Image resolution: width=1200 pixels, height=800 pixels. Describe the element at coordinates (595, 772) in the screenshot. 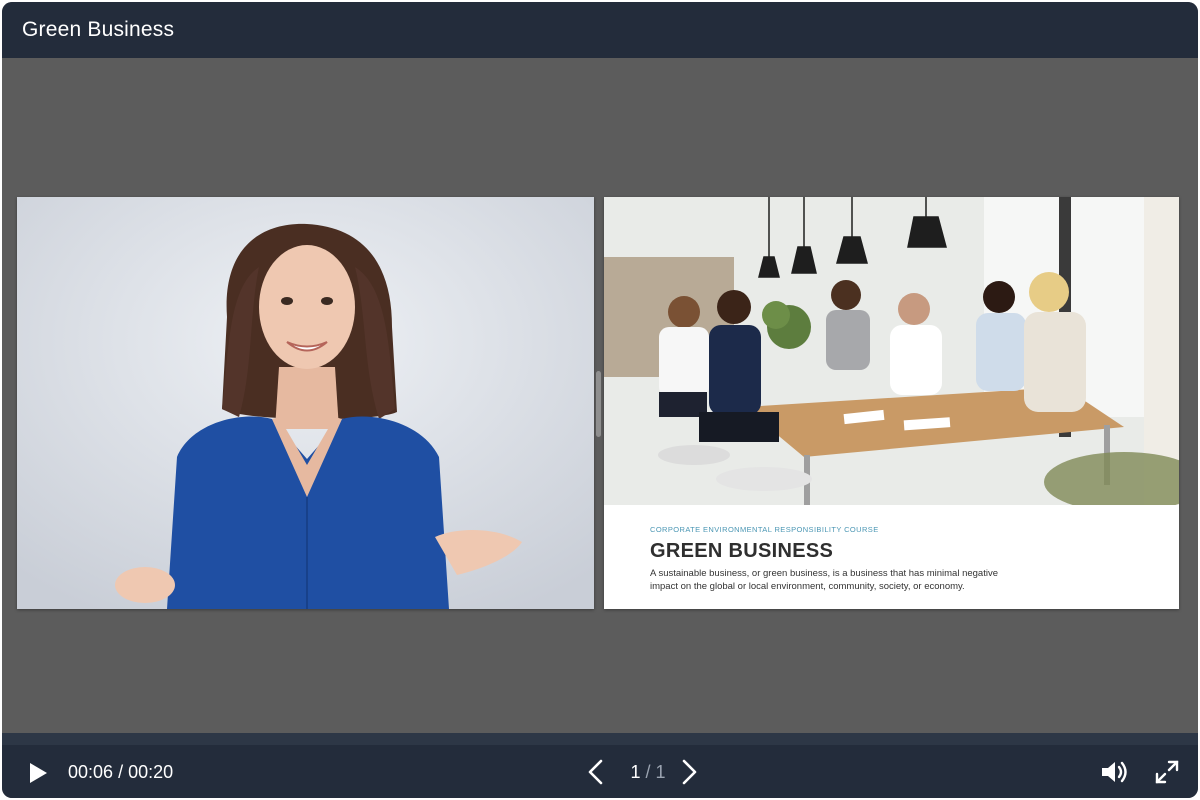

I see `chevron-left-icon` at that location.